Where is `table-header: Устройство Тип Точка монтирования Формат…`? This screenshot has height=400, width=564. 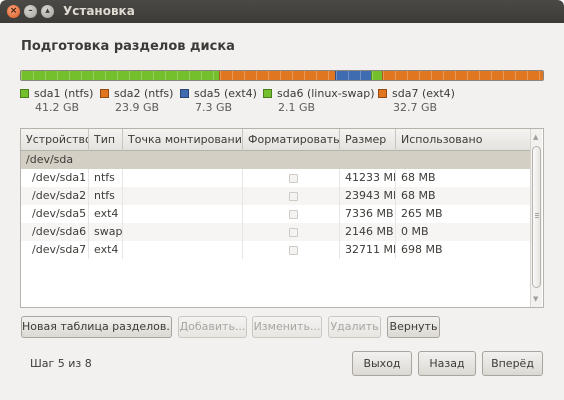 table-header: Устройство Тип Точка монтирования Формат… is located at coordinates (276, 140).